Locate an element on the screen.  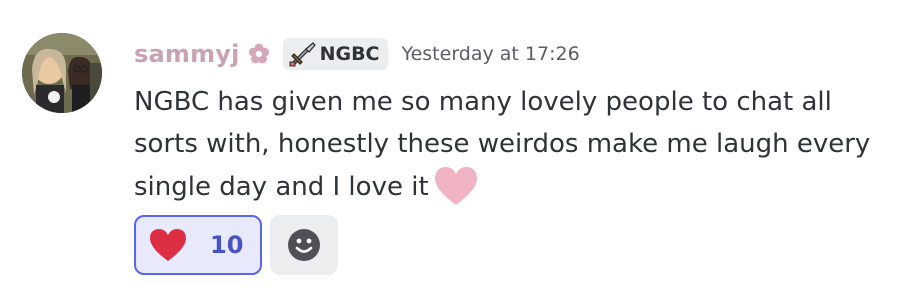
sword-icon is located at coordinates (303, 54).